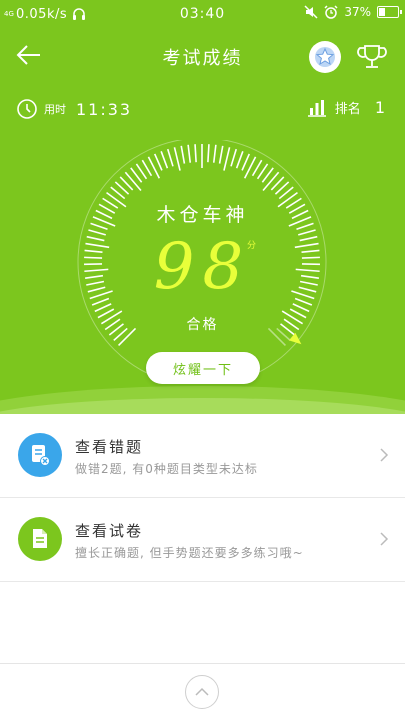 Image resolution: width=405 pixels, height=720 pixels. I want to click on duration: 用时 11:33, so click(74, 109).